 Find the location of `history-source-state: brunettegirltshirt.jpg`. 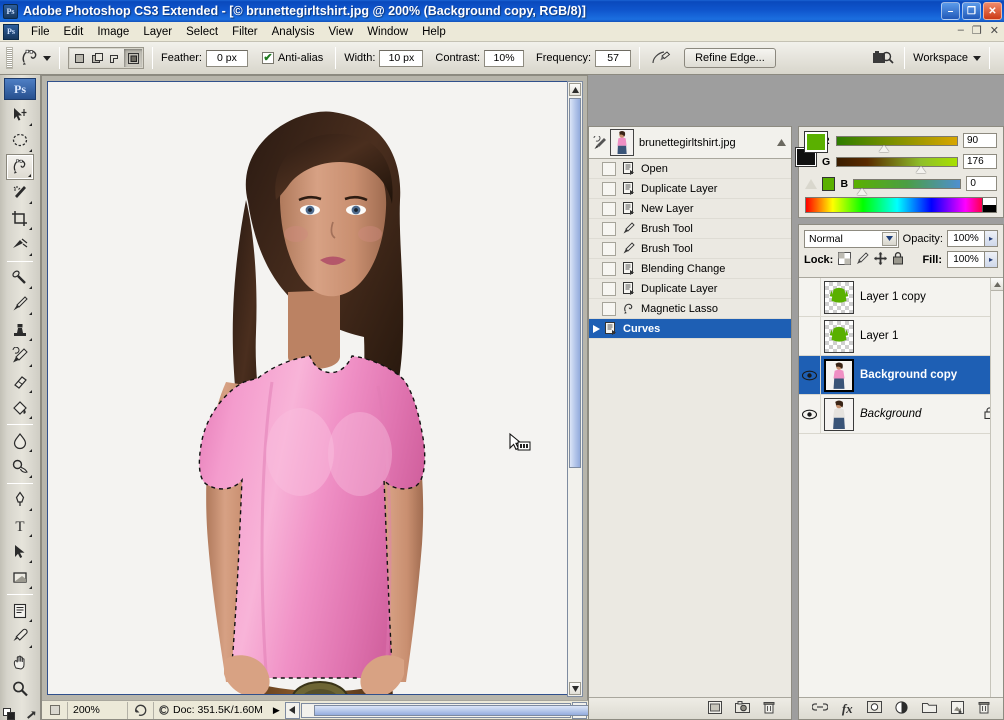

history-source-state: brunettegirltshirt.jpg is located at coordinates (690, 143).